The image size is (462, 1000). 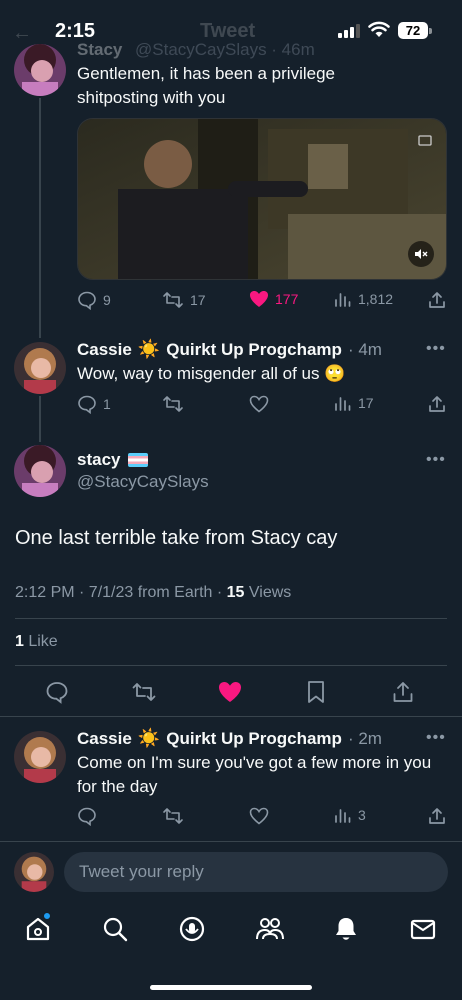 I want to click on bookmark-icon, so click(x=316, y=692).